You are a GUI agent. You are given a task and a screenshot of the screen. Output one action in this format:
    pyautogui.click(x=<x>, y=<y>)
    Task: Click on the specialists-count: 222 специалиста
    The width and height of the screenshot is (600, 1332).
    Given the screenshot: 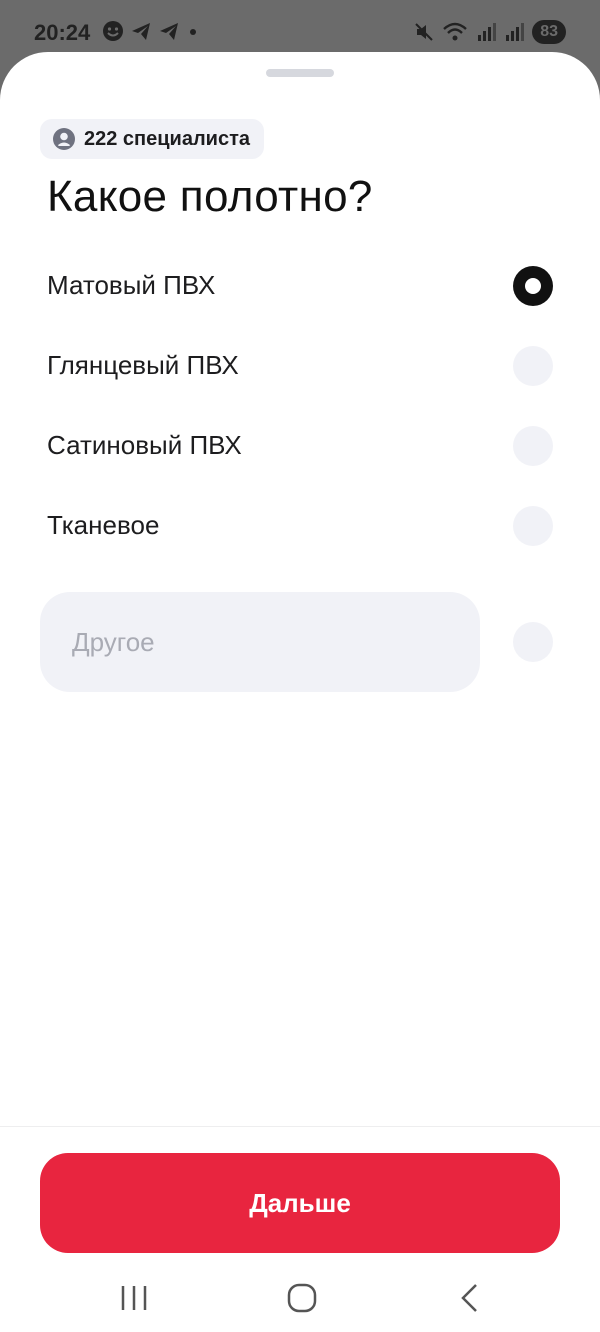 What is the action you would take?
    pyautogui.click(x=167, y=138)
    